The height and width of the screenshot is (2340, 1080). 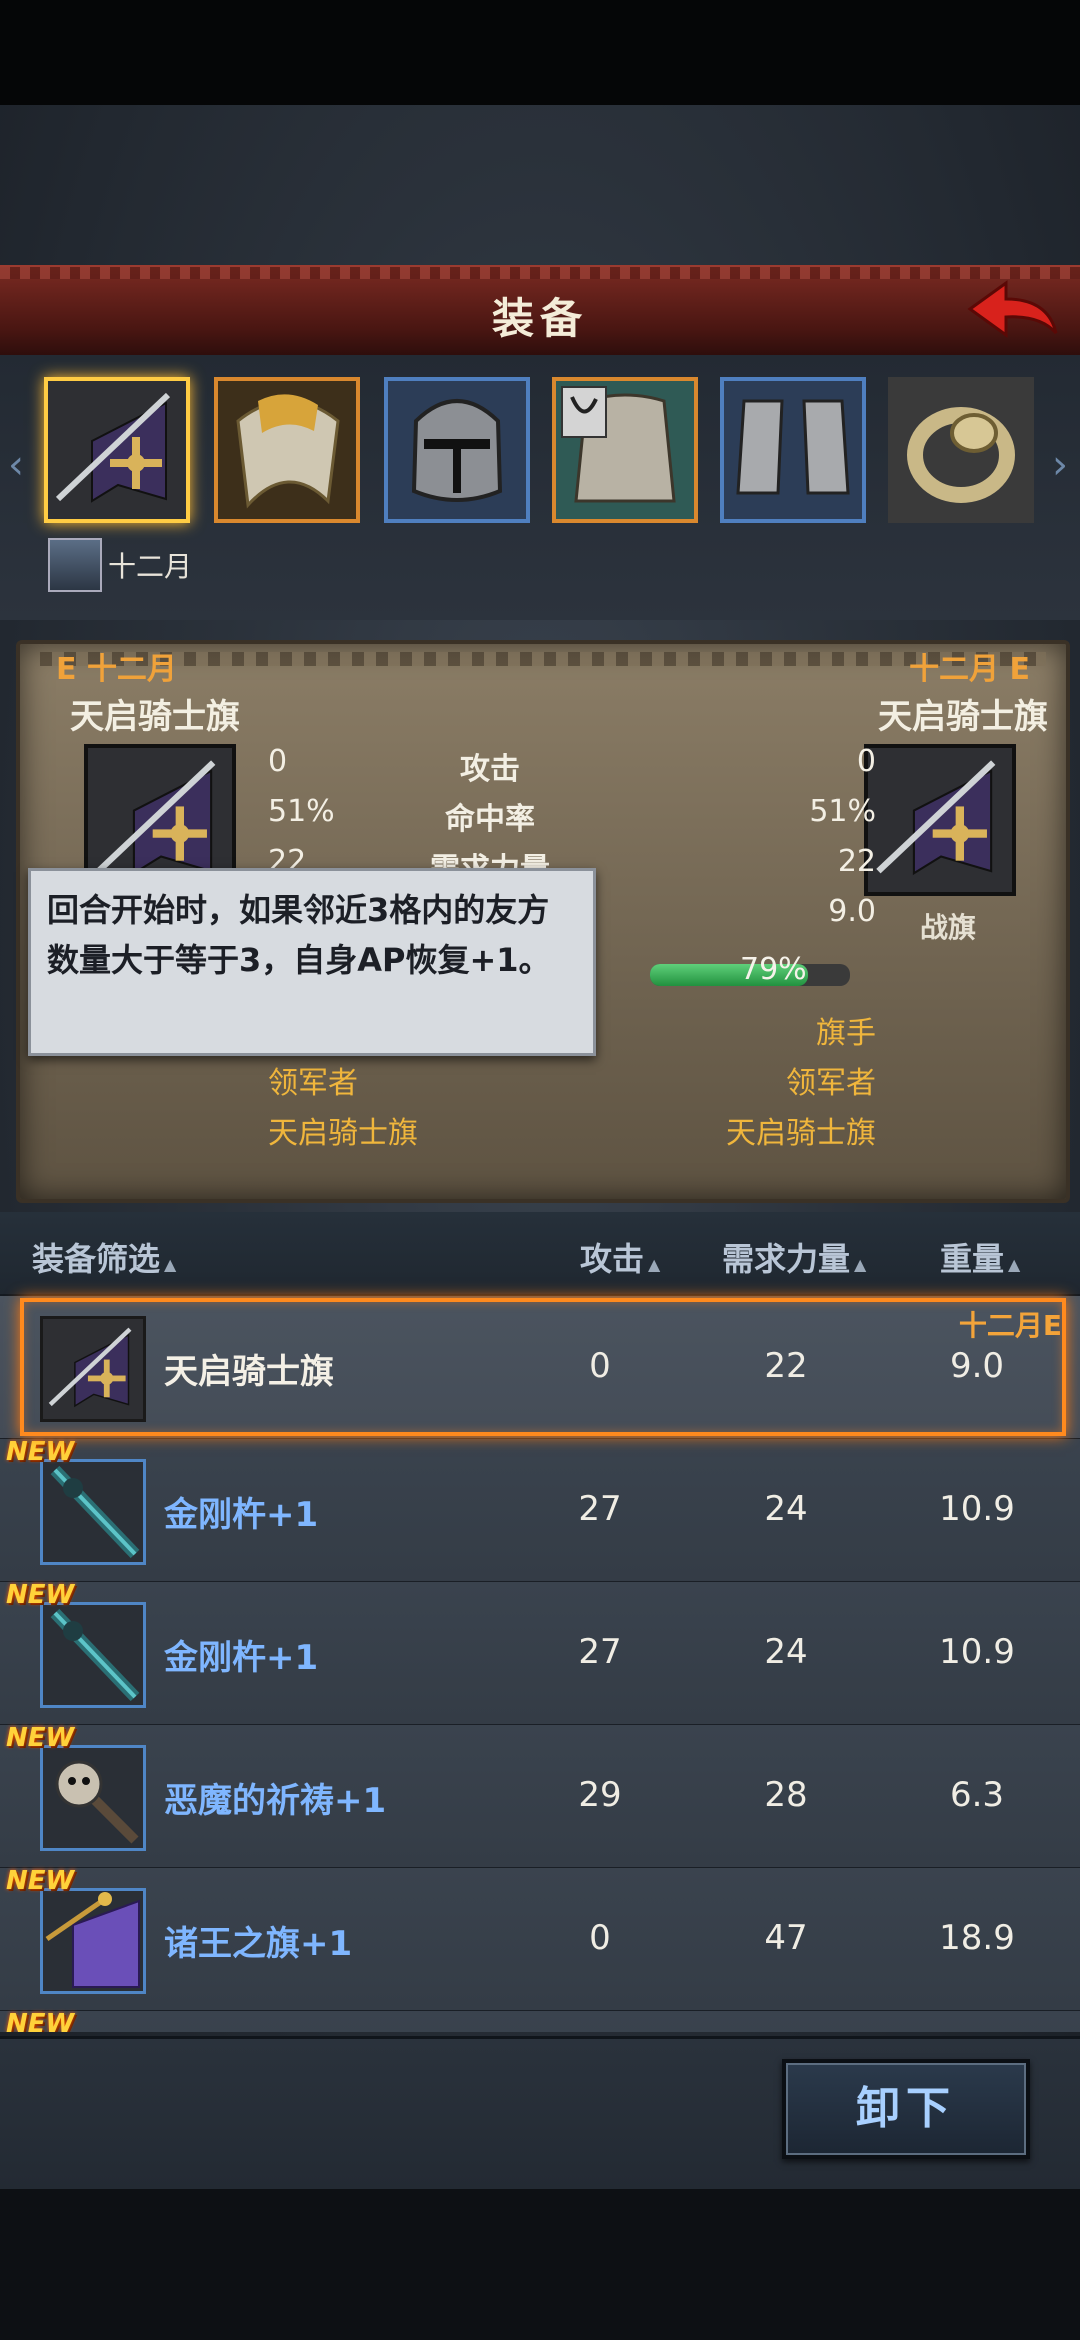 What do you see at coordinates (972, 1259) in the screenshot?
I see `weight-label: 重量` at bounding box center [972, 1259].